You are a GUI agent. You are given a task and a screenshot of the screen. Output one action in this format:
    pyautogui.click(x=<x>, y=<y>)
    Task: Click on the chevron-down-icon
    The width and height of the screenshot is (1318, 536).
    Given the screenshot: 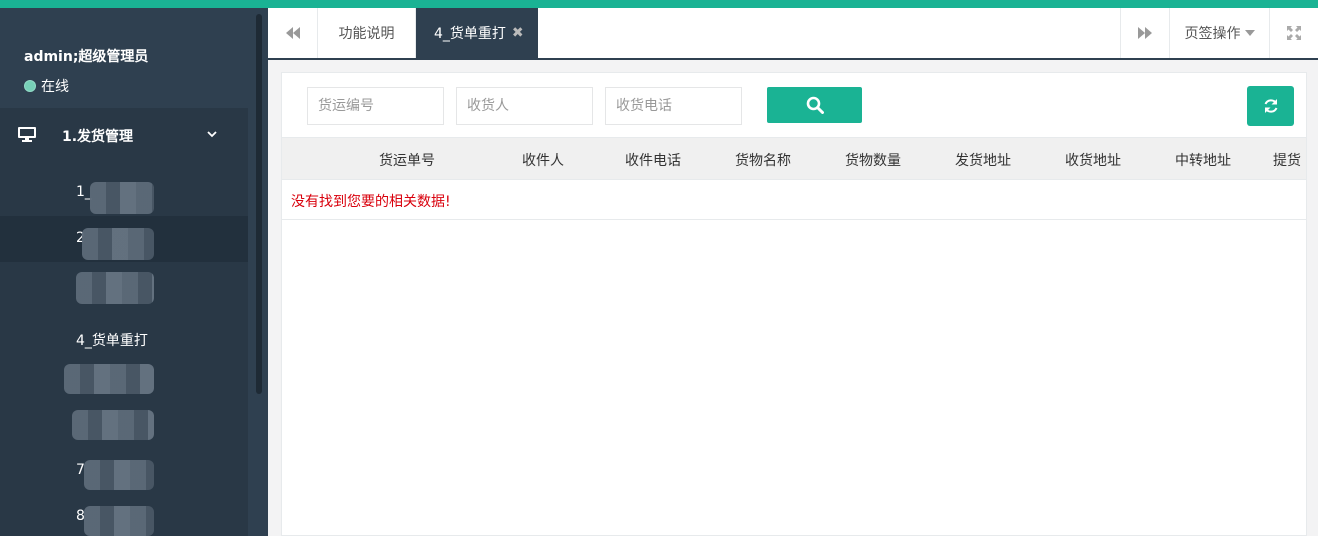 What is the action you would take?
    pyautogui.click(x=212, y=134)
    